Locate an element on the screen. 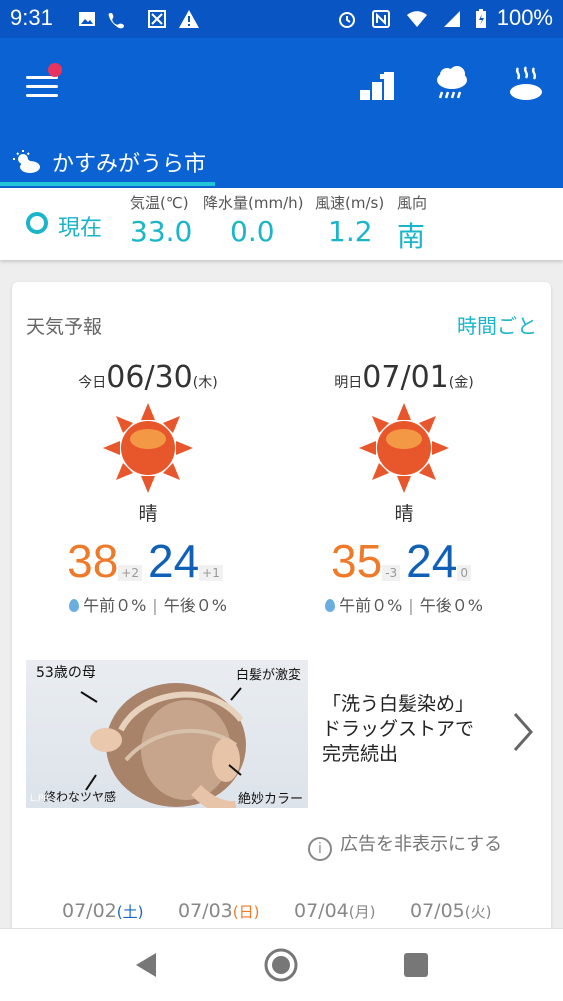 This screenshot has width=563, height=1001. weekly-date-weekday: (土) is located at coordinates (130, 912).